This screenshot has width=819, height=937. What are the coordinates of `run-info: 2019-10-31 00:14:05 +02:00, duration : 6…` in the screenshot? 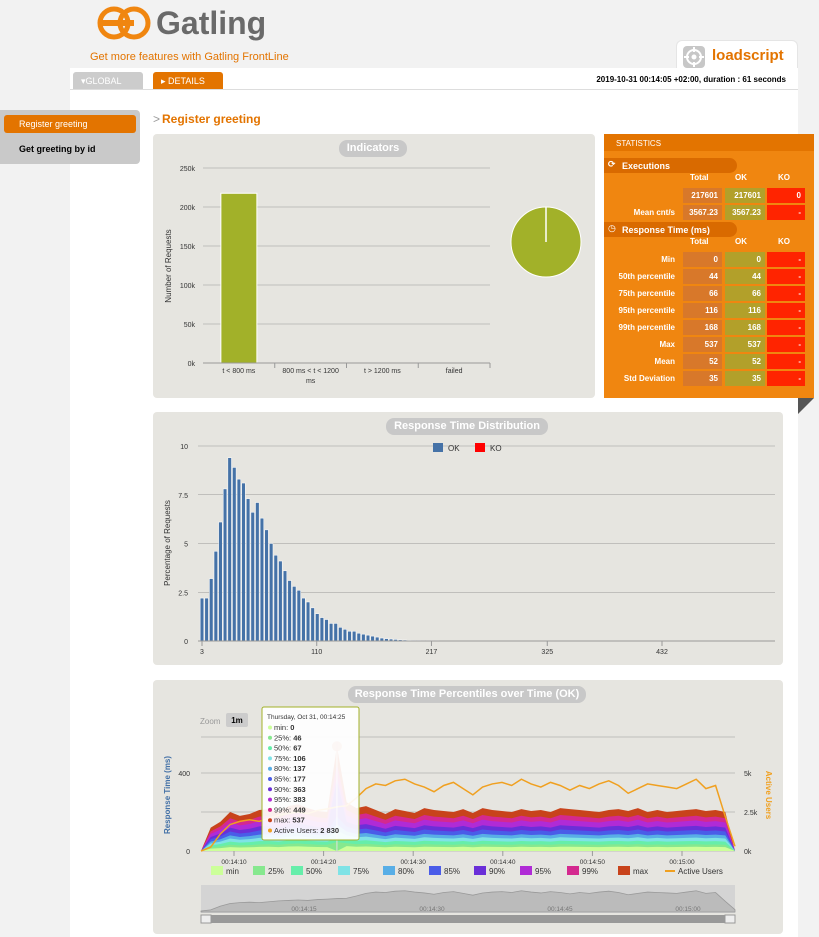 It's located at (691, 79).